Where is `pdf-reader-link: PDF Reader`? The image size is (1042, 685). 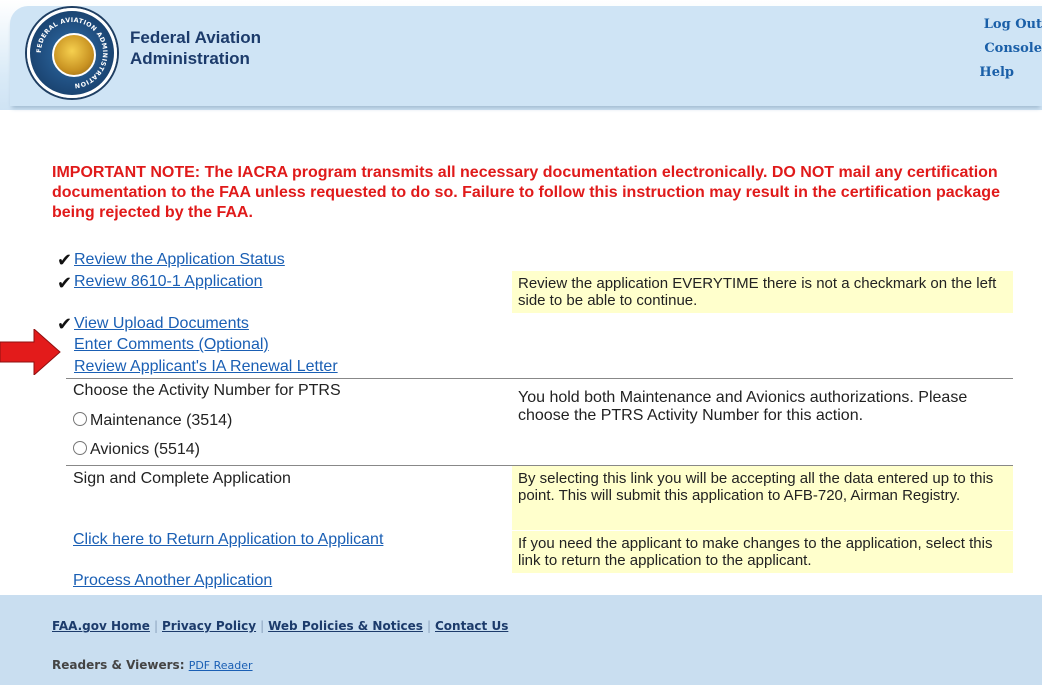
pdf-reader-link: PDF Reader is located at coordinates (221, 665).